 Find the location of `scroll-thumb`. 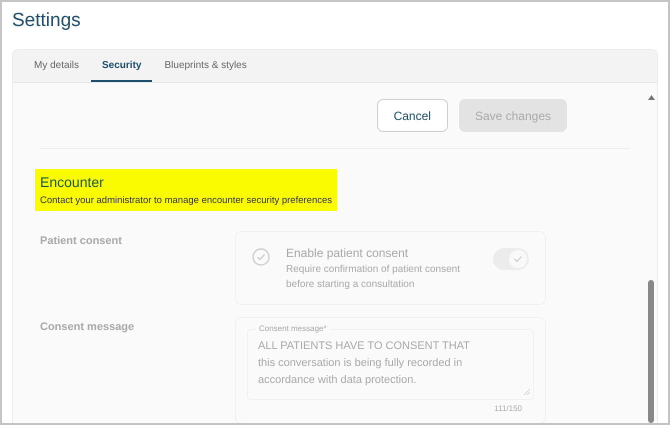

scroll-thumb is located at coordinates (651, 351).